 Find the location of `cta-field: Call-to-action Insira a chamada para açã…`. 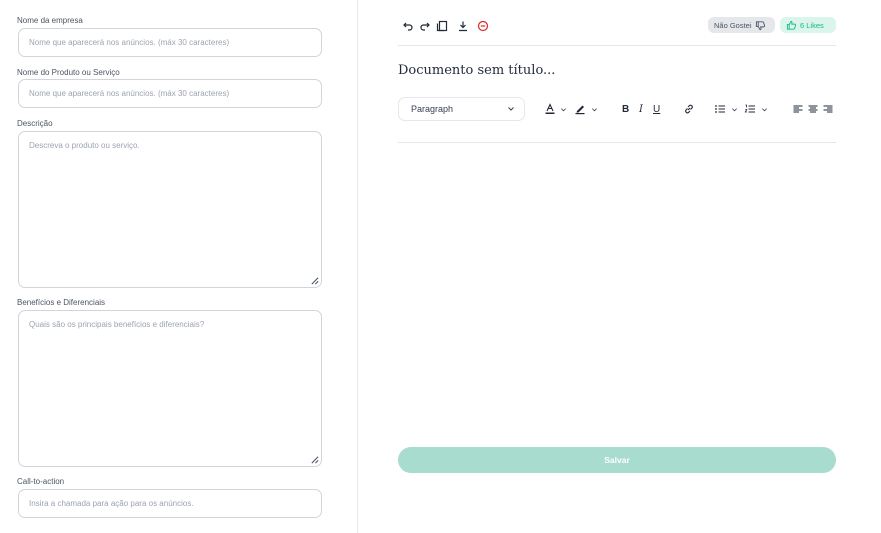

cta-field: Call-to-action Insira a chamada para açã… is located at coordinates (169, 497).